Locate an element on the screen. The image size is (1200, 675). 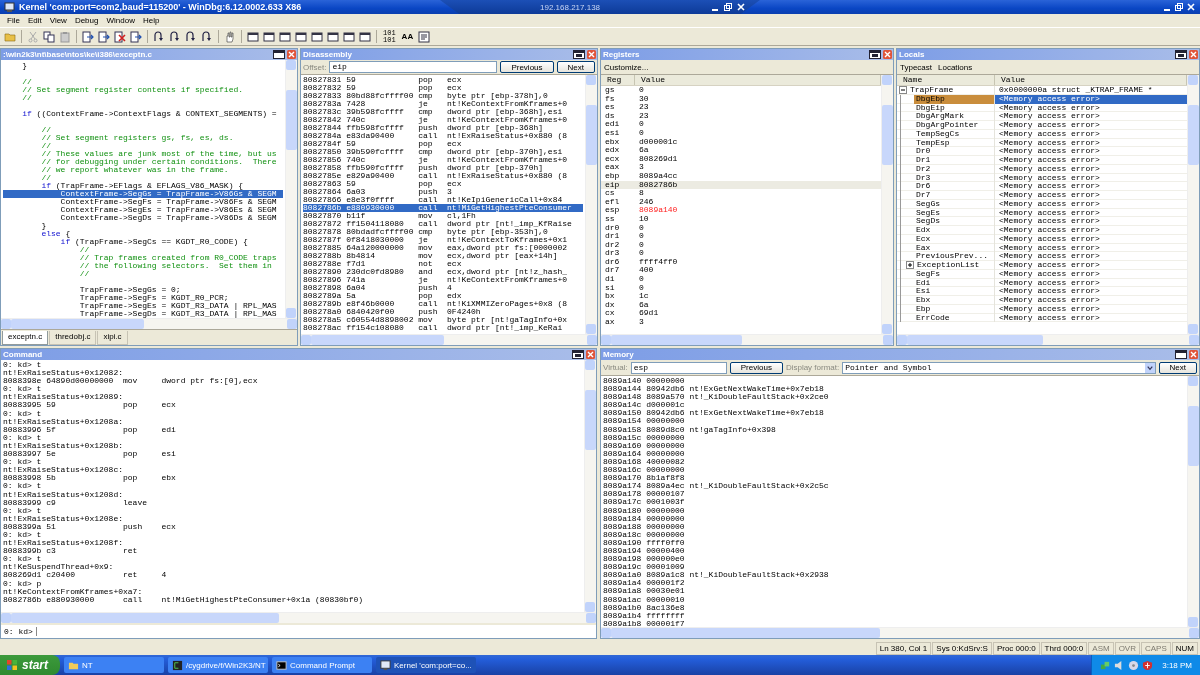
menu-item: View is located at coordinates (58, 20).